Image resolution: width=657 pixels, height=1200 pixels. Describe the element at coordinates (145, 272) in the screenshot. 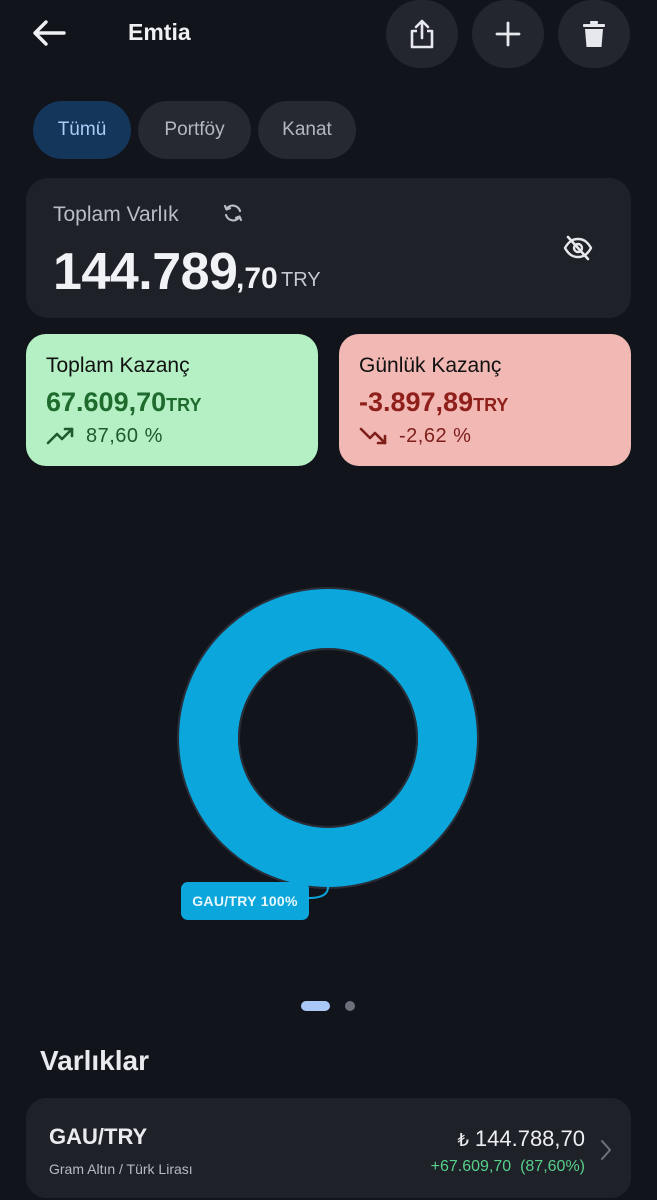

I see `total-assets-integer: 144.789` at that location.